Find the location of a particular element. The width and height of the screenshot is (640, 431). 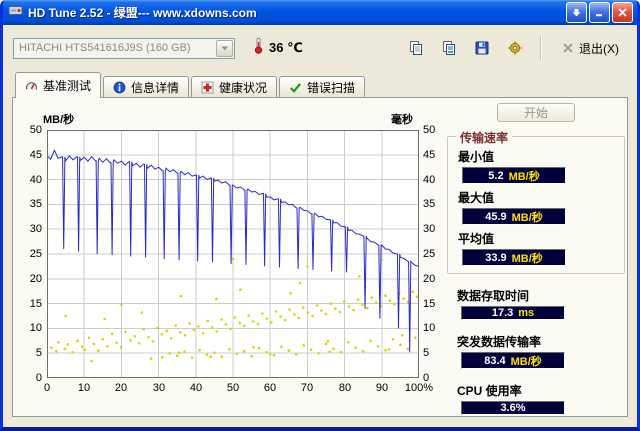

right-axis-unit-label: 毫秒 is located at coordinates (402, 120).